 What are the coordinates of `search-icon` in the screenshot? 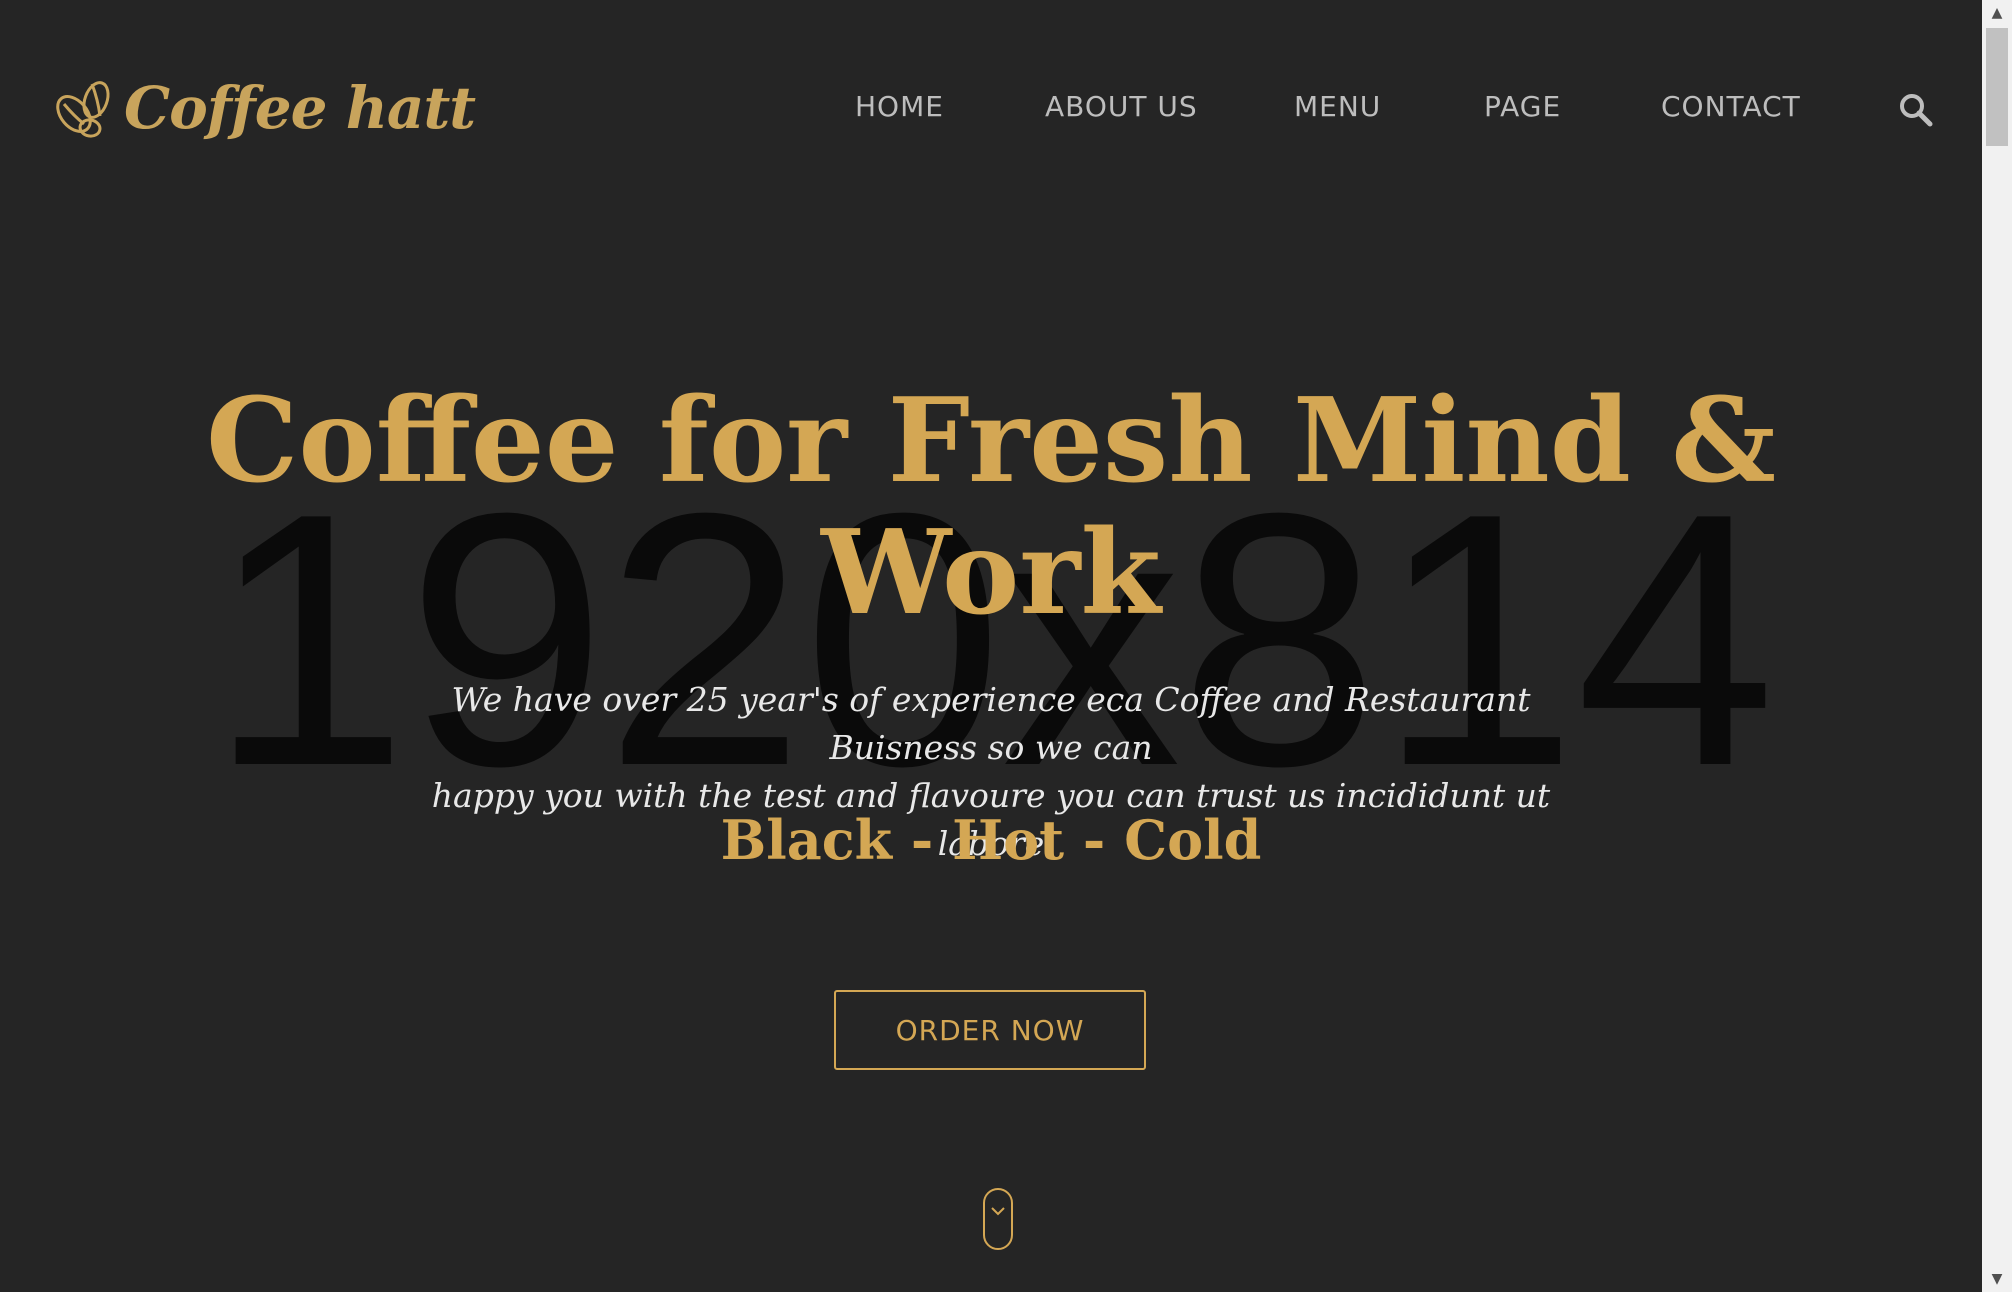 It's located at (1916, 110).